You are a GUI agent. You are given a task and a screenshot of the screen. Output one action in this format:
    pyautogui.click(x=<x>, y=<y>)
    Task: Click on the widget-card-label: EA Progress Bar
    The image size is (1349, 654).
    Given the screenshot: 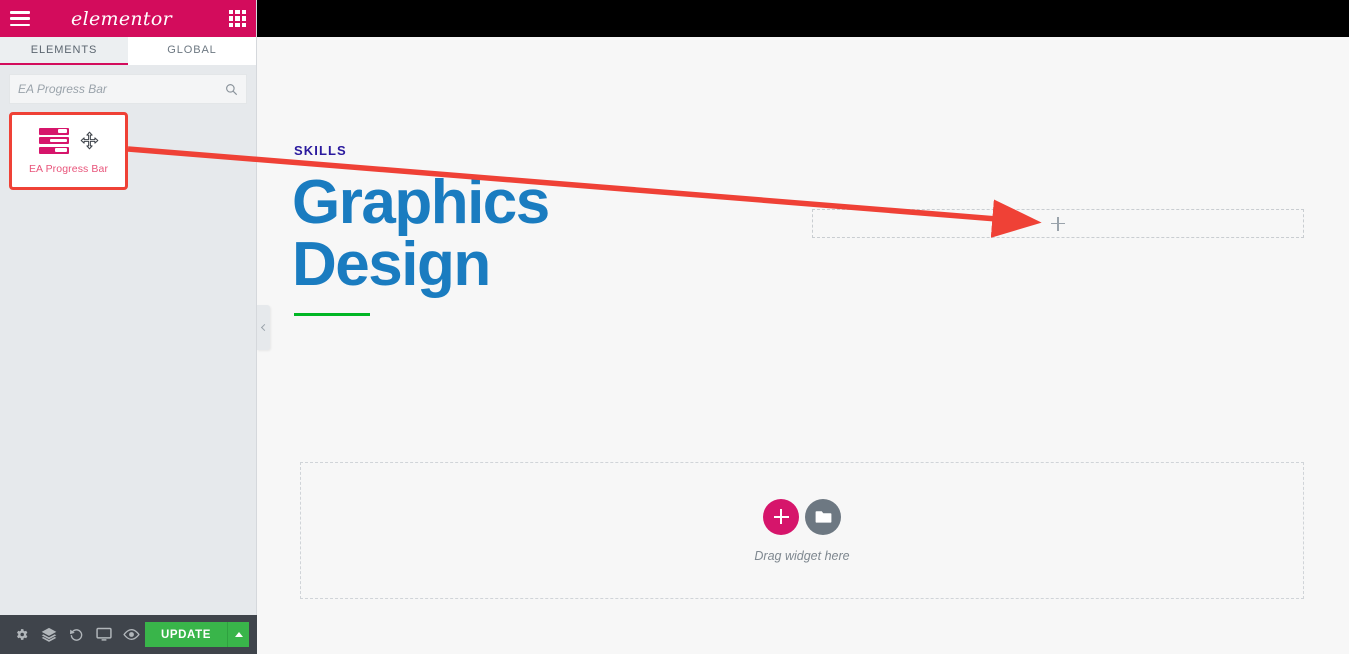 What is the action you would take?
    pyautogui.click(x=68, y=168)
    